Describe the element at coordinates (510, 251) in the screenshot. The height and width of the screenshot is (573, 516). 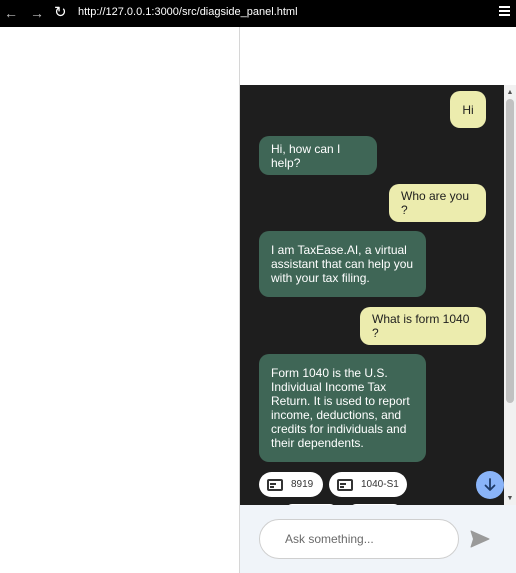
I see `scrollbar-thumb` at that location.